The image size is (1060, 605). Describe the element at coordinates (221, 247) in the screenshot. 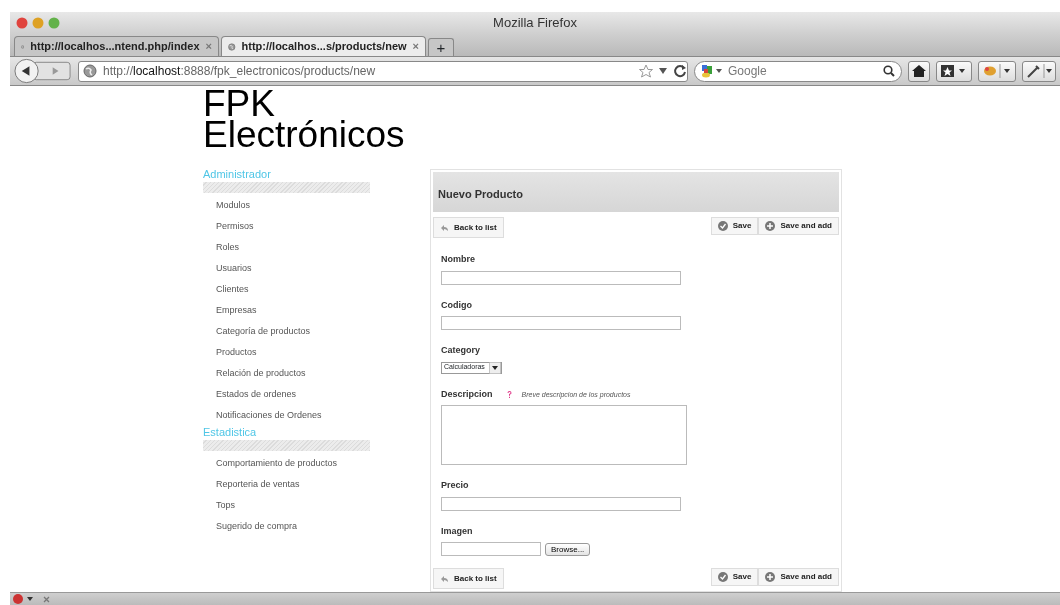

I see `sidebar-link: Roles` at that location.